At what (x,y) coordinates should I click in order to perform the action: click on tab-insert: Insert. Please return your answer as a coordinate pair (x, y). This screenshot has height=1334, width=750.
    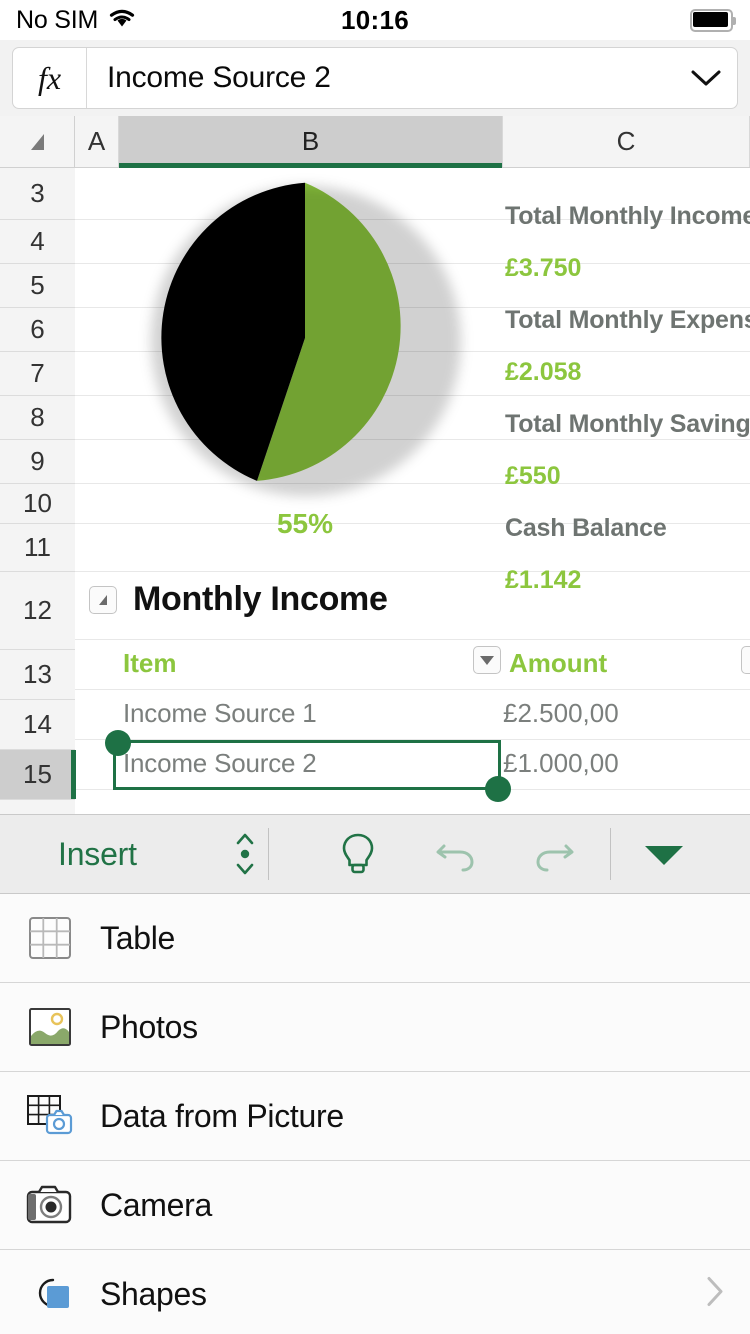
    Looking at the image, I should click on (97, 854).